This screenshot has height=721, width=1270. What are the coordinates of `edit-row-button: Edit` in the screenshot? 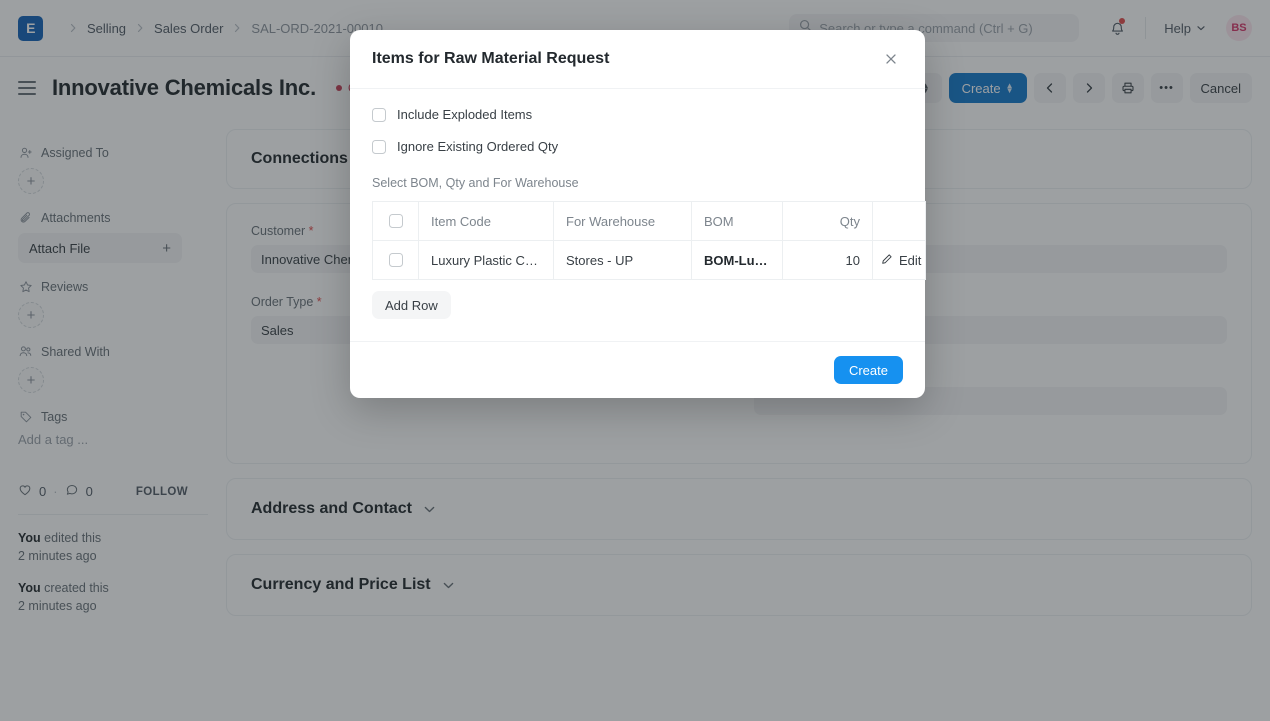 It's located at (901, 260).